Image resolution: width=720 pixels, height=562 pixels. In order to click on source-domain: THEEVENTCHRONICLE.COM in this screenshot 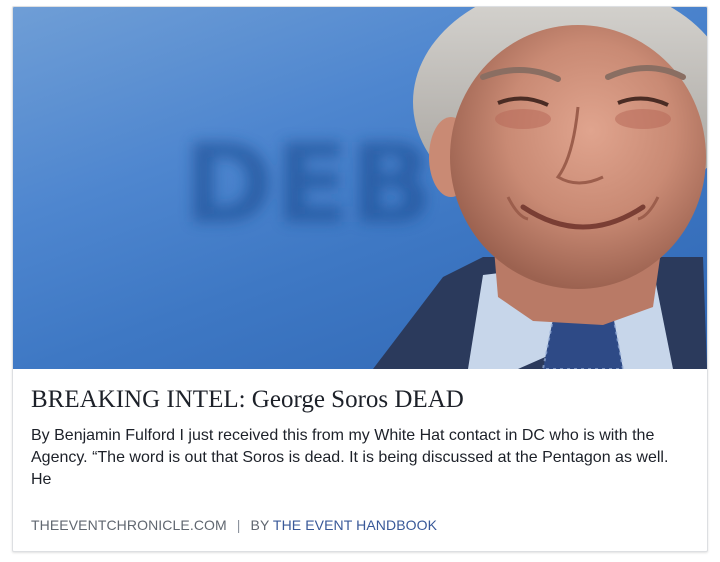, I will do `click(129, 525)`.